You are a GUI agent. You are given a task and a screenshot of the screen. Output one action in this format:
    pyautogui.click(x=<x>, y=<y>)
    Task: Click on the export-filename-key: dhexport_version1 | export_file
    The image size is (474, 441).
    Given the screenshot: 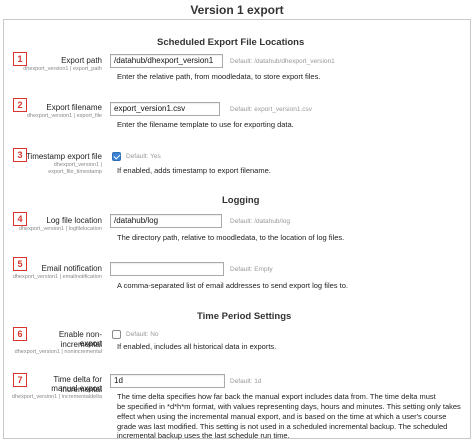 What is the action you would take?
    pyautogui.click(x=64, y=116)
    